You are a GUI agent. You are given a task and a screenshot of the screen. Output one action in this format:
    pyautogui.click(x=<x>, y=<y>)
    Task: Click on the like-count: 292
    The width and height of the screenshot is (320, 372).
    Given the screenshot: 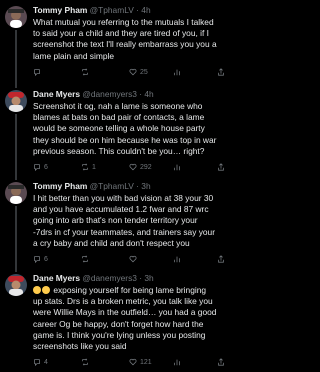 What is the action you would take?
    pyautogui.click(x=146, y=167)
    